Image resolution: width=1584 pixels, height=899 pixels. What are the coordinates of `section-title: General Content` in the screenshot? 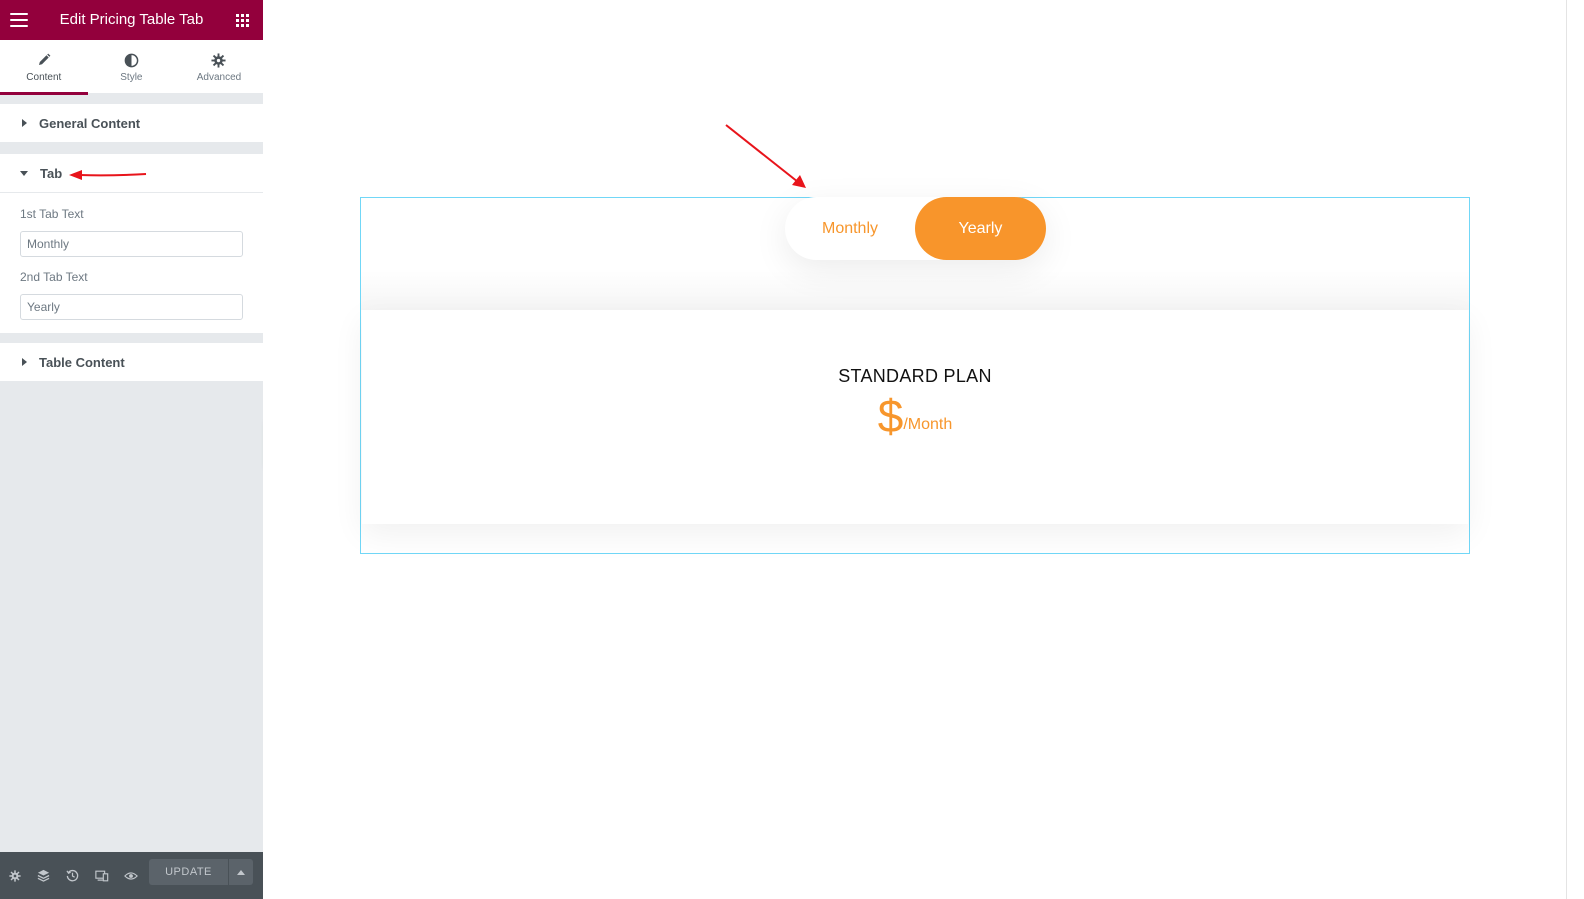 It's located at (90, 123).